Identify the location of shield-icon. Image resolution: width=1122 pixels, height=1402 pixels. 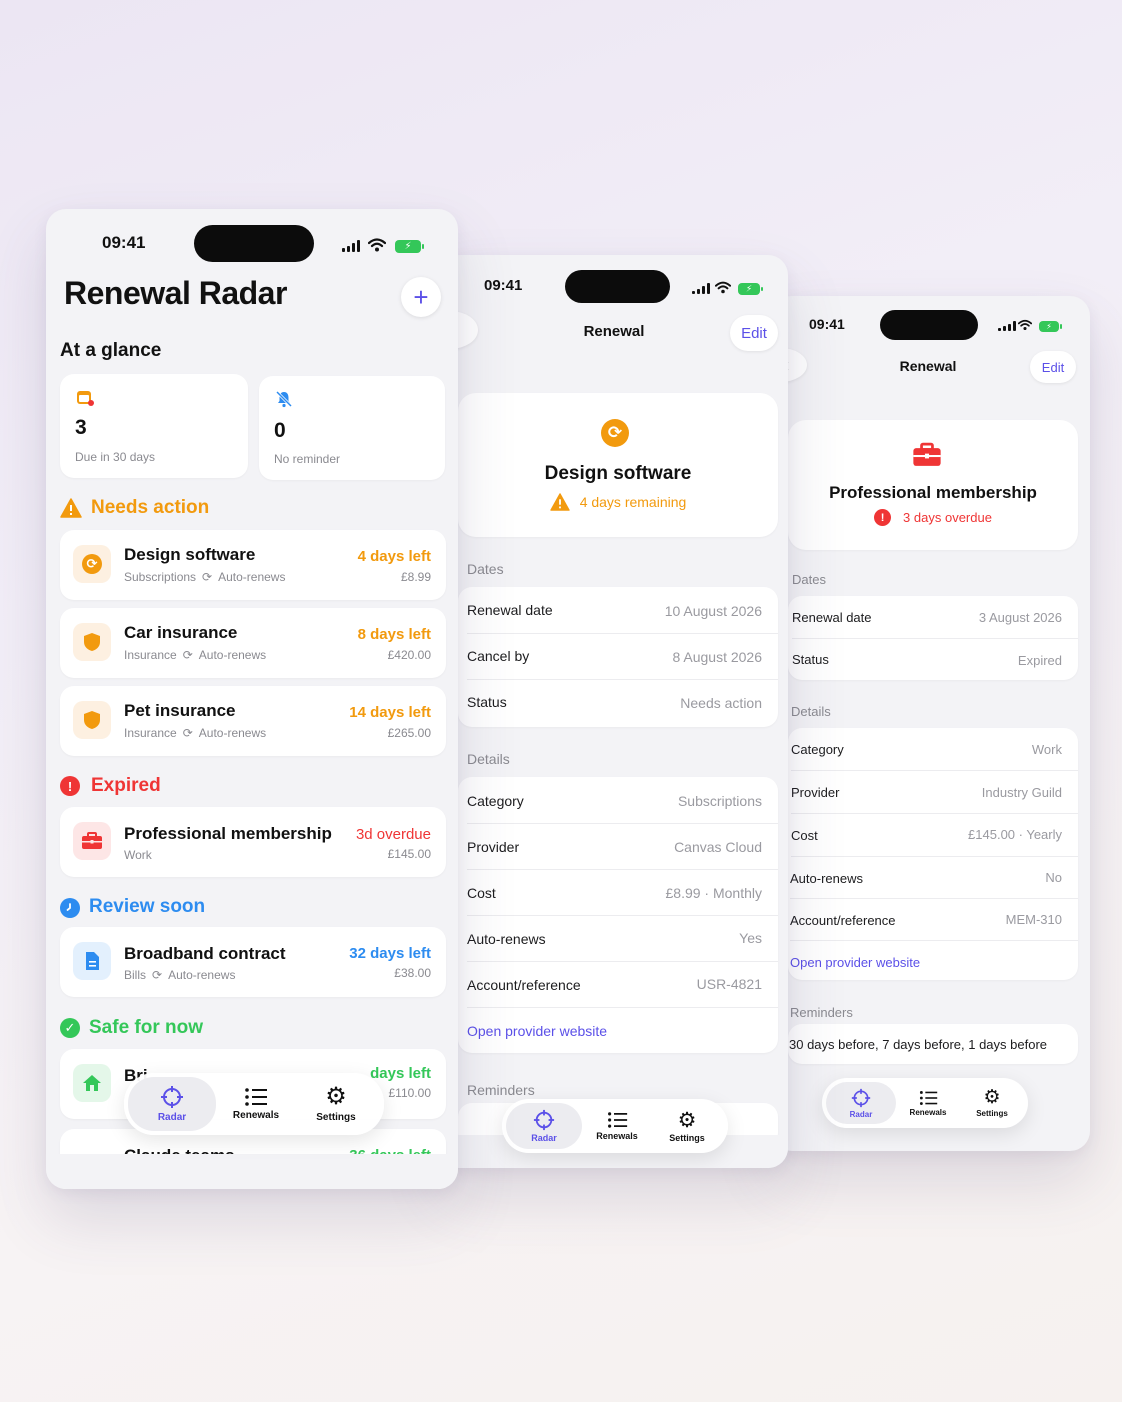
(92, 642).